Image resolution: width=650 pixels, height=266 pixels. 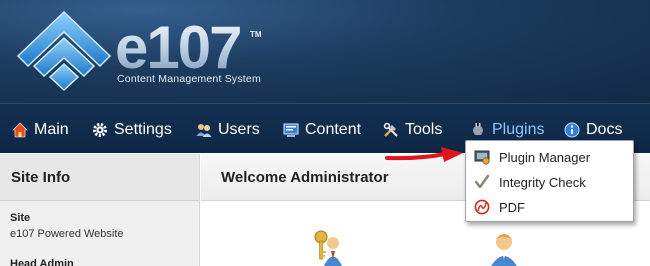 What do you see at coordinates (291, 130) in the screenshot?
I see `content-icon` at bounding box center [291, 130].